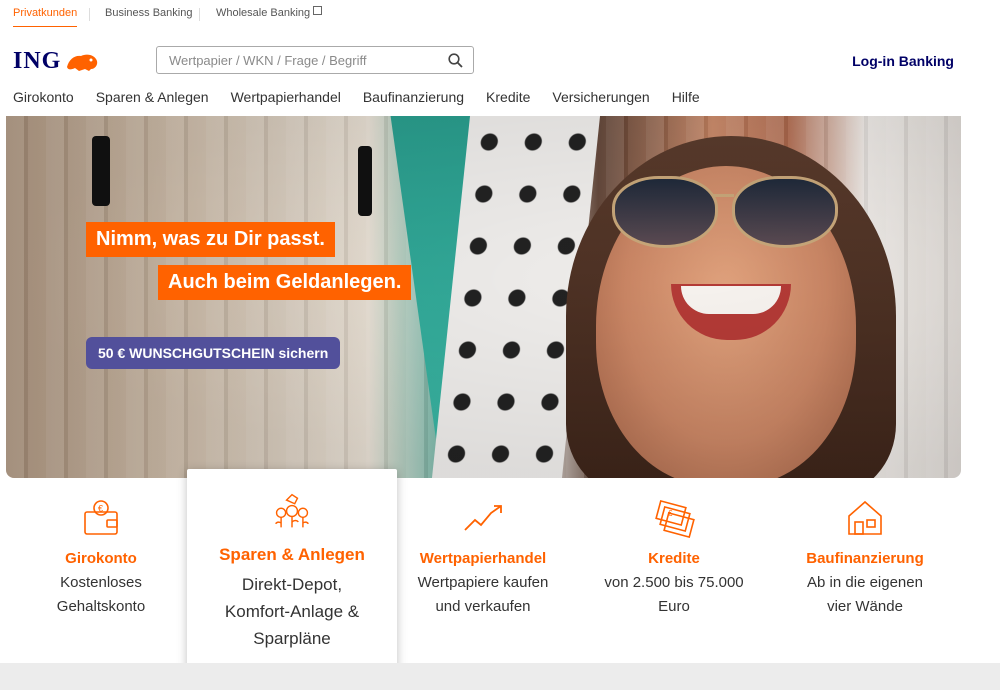 This screenshot has width=1000, height=690. Describe the element at coordinates (285, 282) in the screenshot. I see `hero-headline-2: Auch beim Geldanlegen.` at that location.